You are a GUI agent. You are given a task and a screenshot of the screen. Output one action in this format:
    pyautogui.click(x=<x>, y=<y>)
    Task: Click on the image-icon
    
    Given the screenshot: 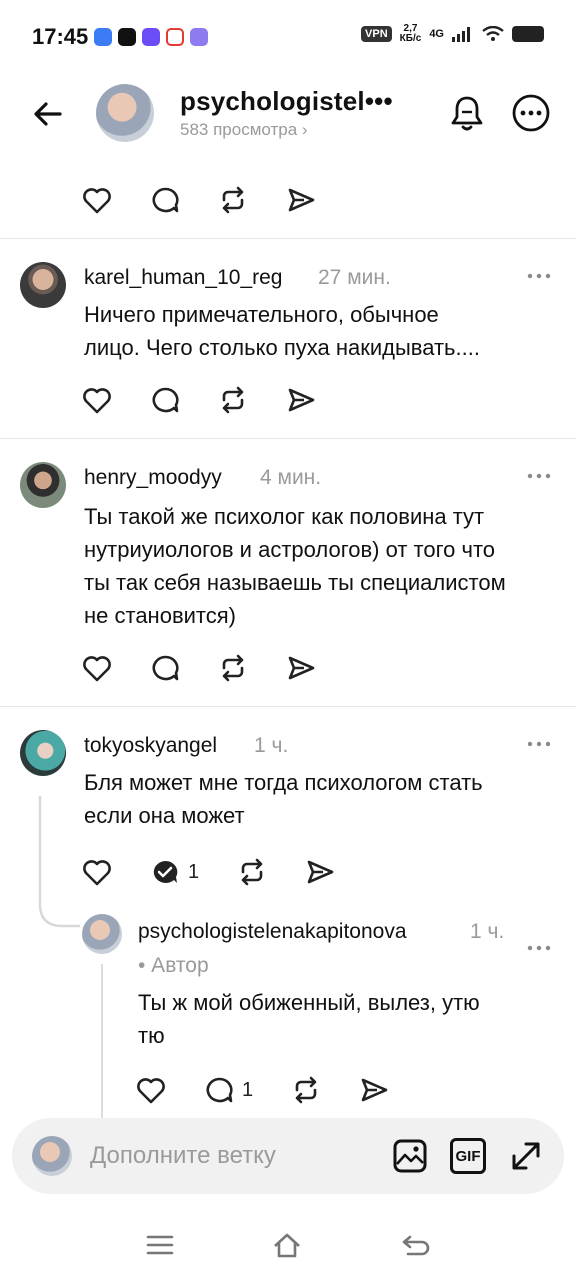 What is the action you would take?
    pyautogui.click(x=410, y=1156)
    